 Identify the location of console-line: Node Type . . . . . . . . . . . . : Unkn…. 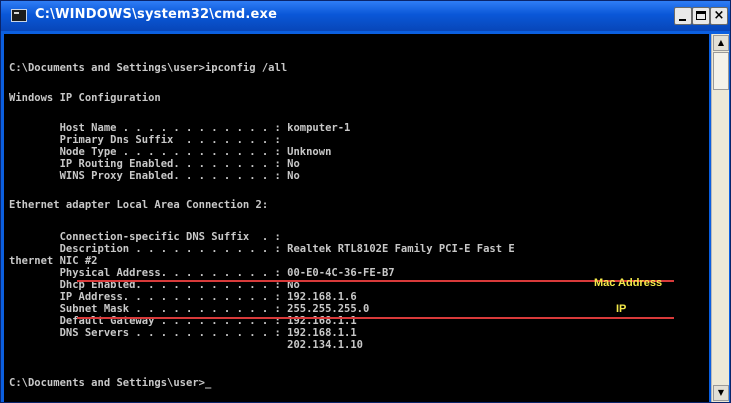
(170, 152).